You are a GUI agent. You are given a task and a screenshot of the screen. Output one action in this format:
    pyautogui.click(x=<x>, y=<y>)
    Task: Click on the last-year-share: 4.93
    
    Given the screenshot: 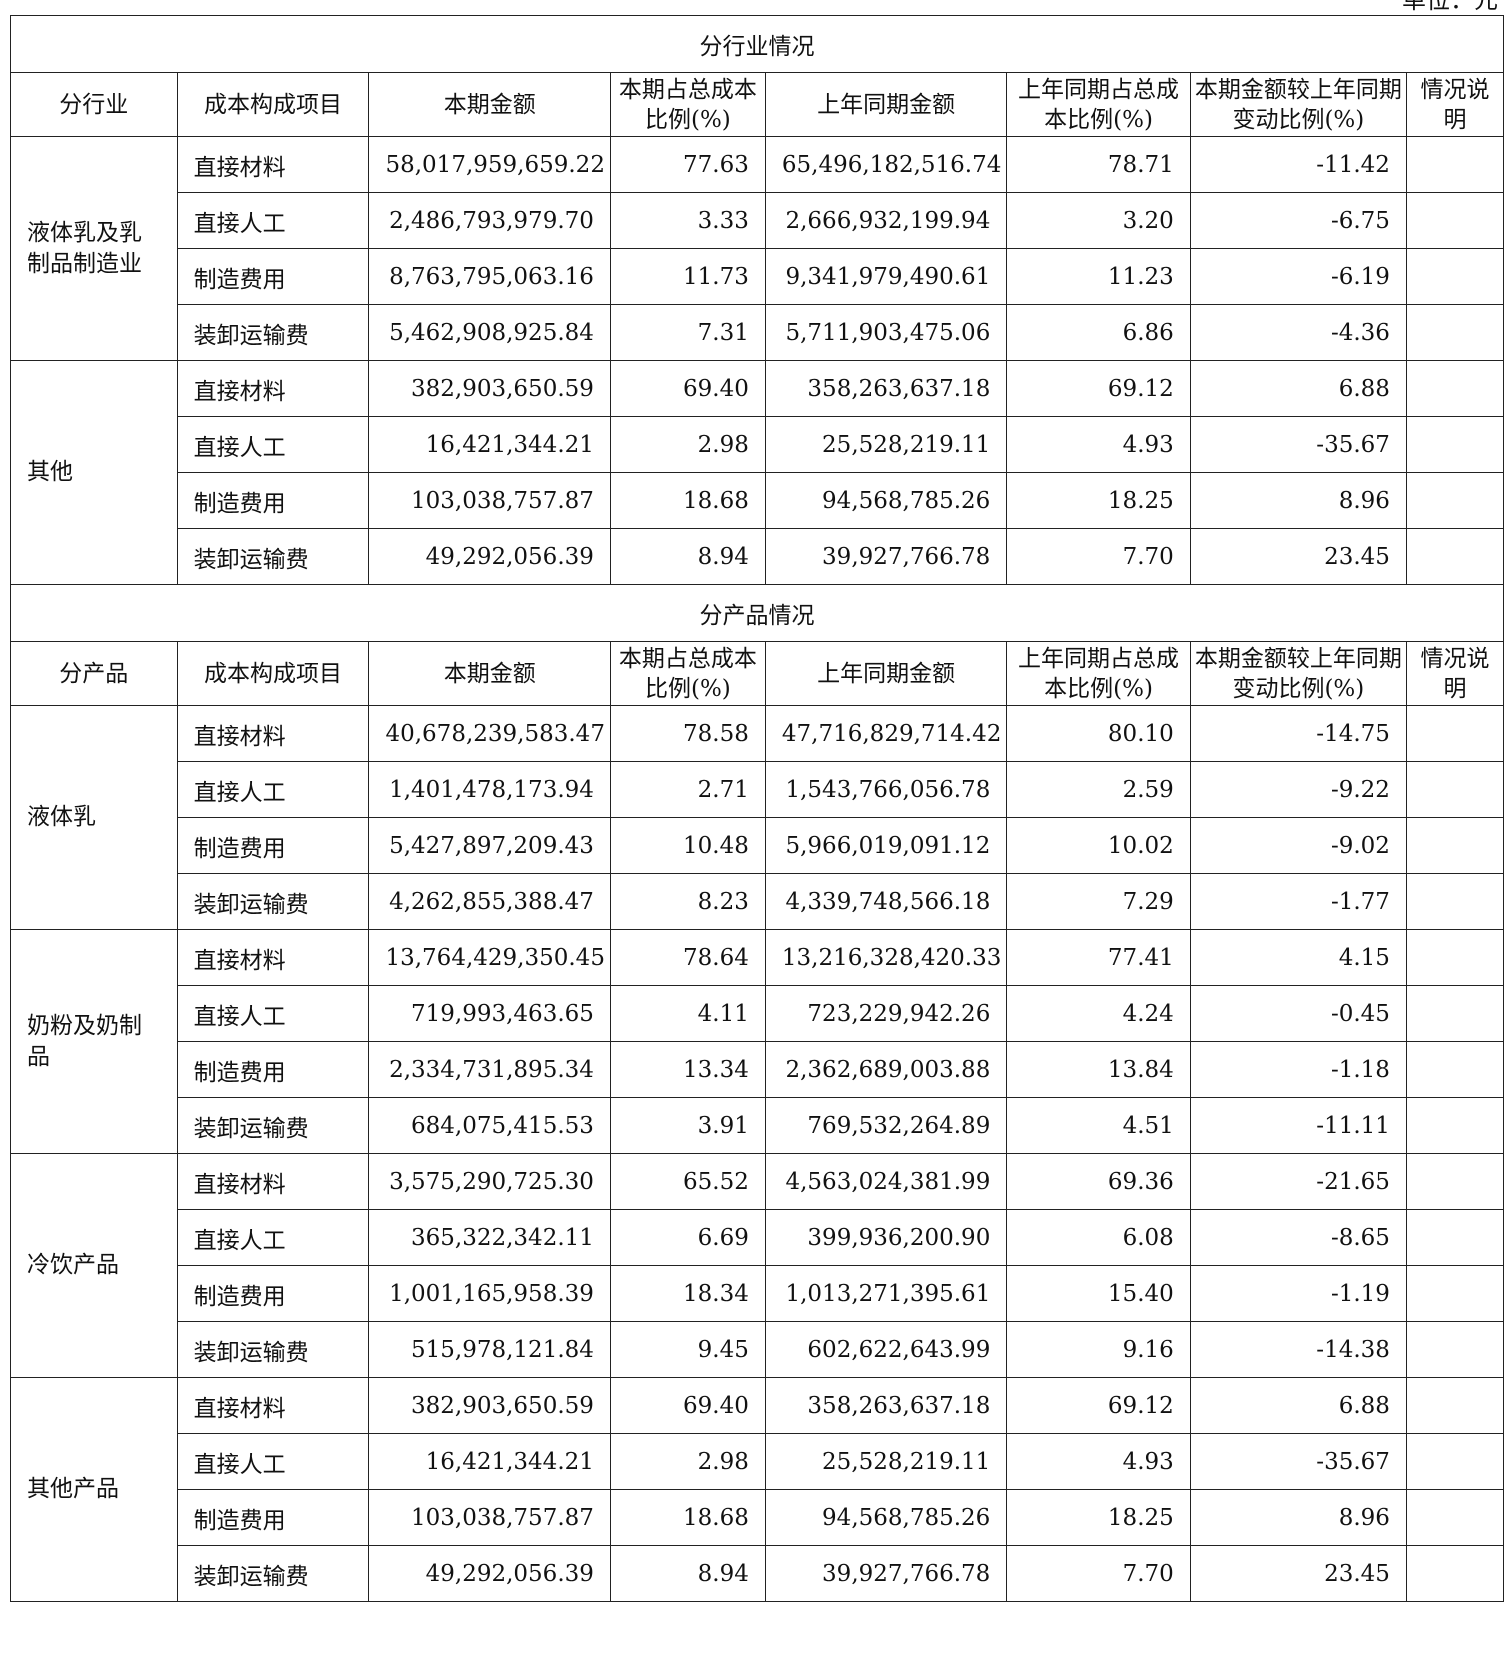 What is the action you would take?
    pyautogui.click(x=1098, y=444)
    